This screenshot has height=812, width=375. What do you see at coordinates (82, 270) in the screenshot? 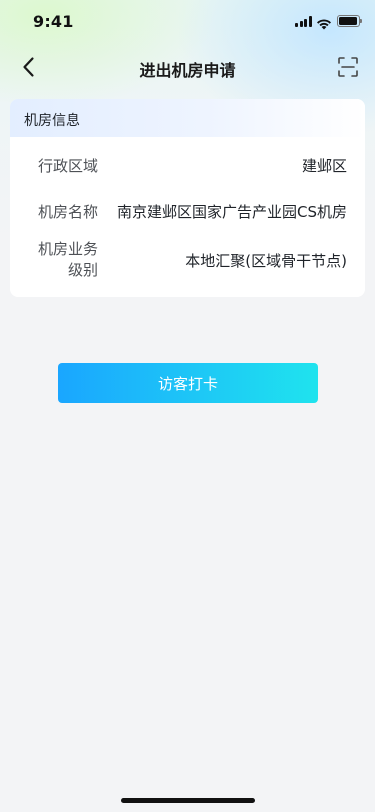
I see `business-level-label-line2: 级别` at bounding box center [82, 270].